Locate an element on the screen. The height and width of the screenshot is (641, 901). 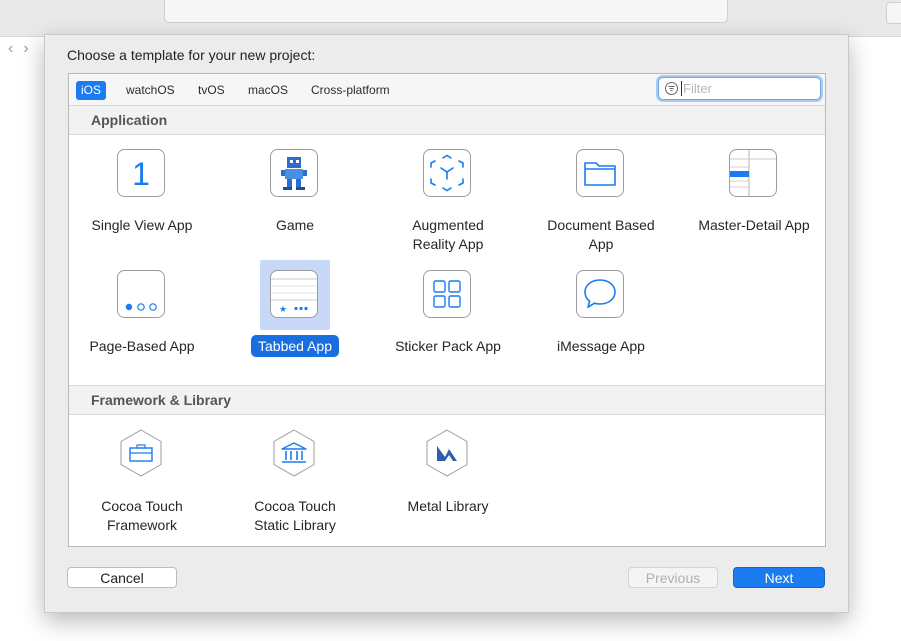
speech-bubble-icon is located at coordinates (600, 294).